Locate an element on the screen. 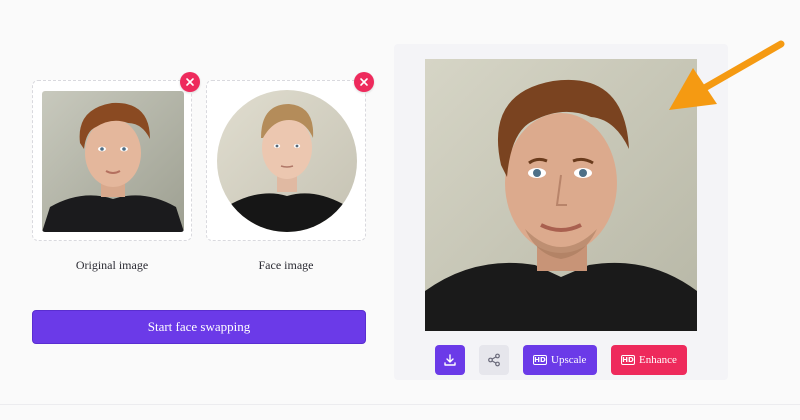 The width and height of the screenshot is (800, 420). original-image-card is located at coordinates (116, 156).